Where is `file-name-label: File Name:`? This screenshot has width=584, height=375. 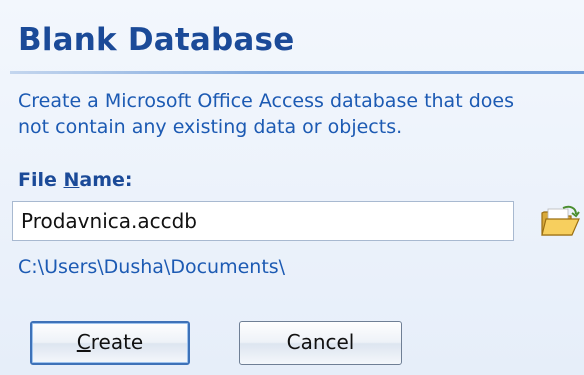 file-name-label: File Name: is located at coordinates (75, 180).